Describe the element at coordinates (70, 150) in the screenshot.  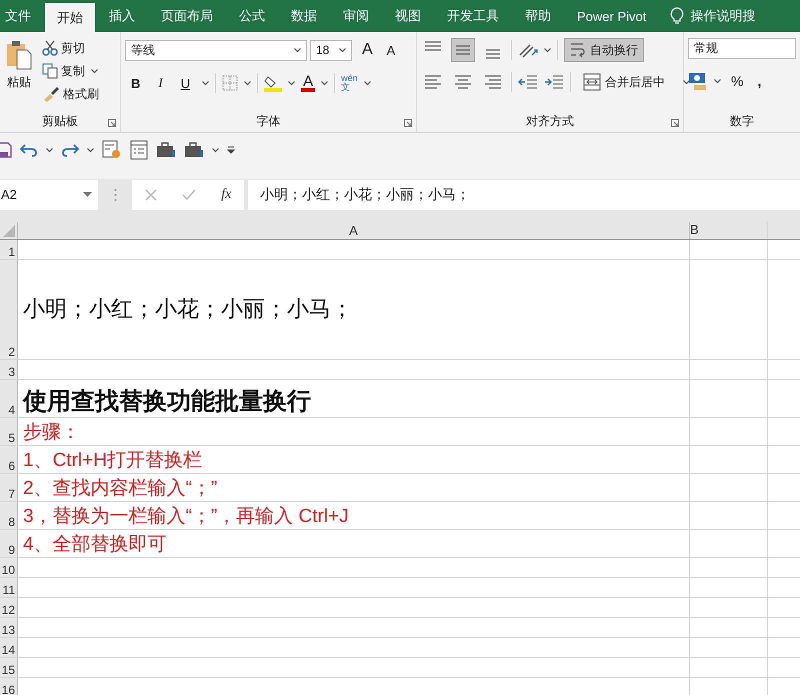
I see `redo-icon` at that location.